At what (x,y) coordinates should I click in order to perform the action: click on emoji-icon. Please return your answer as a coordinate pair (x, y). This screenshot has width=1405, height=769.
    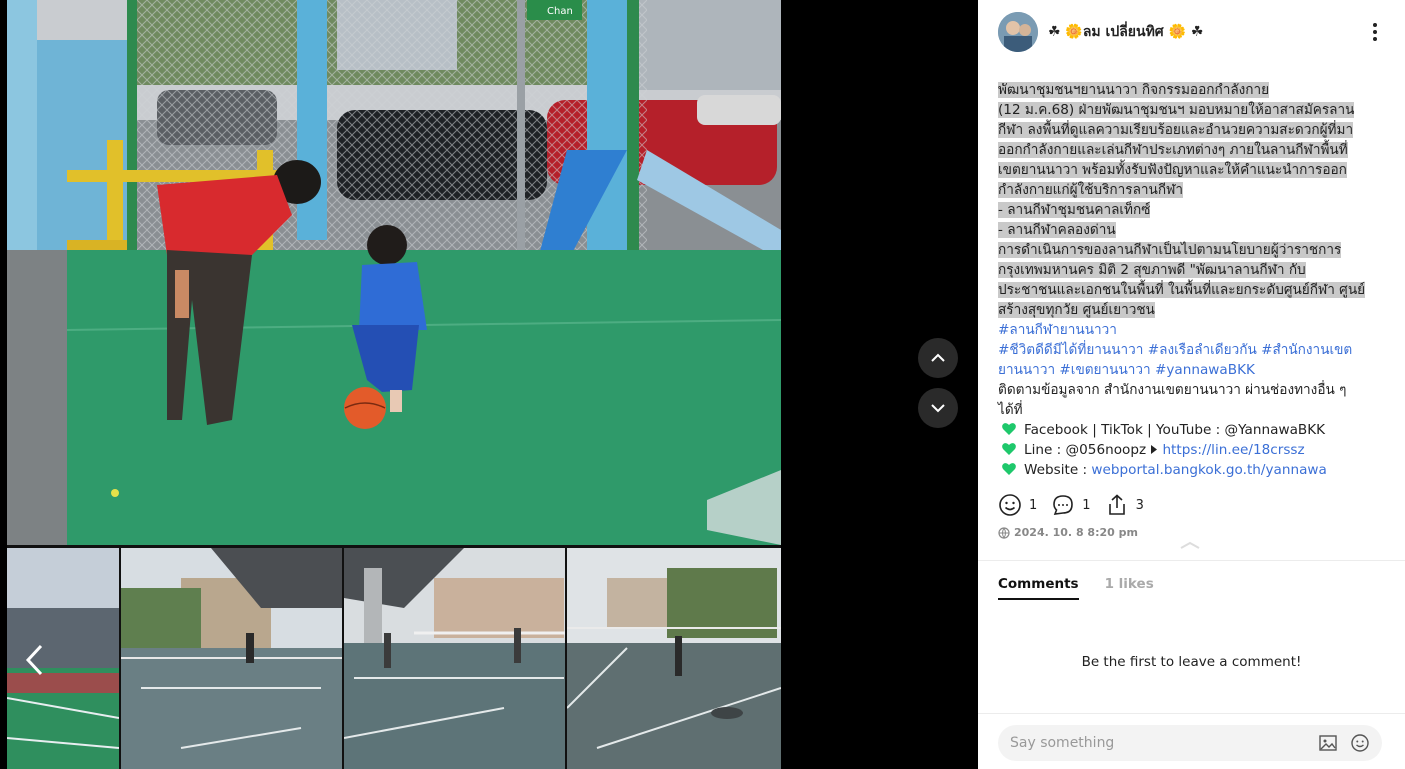
    Looking at the image, I should click on (1360, 743).